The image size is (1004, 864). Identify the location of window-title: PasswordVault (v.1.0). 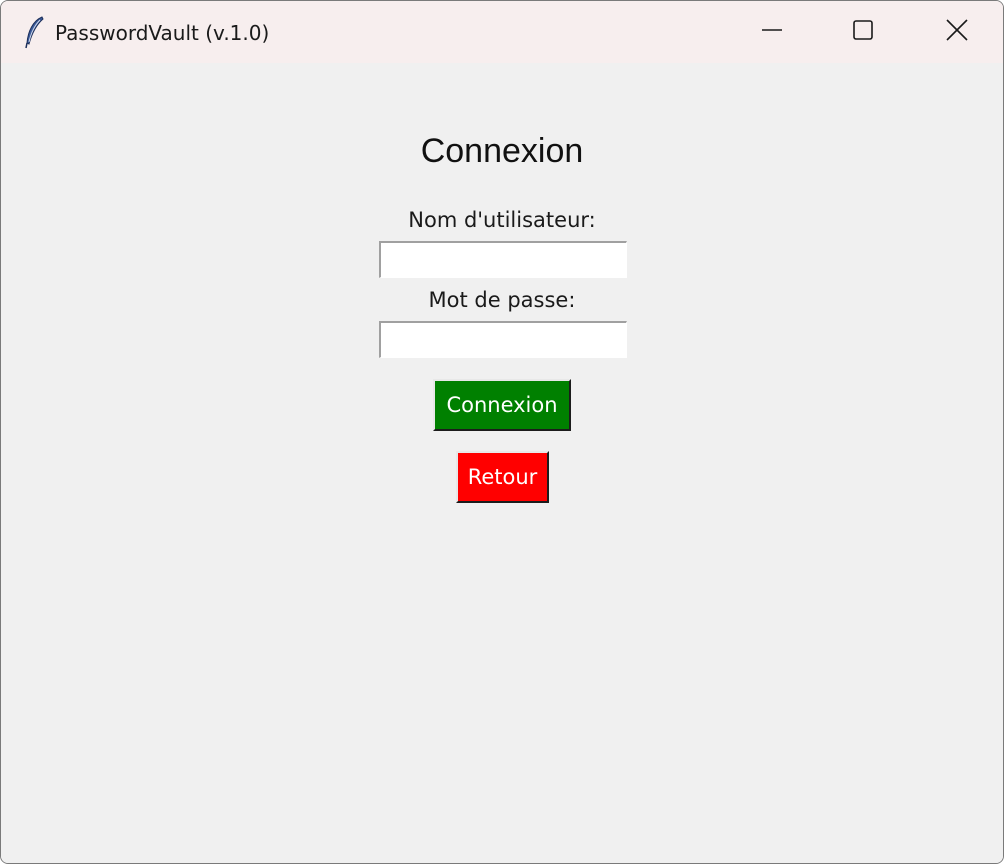
(162, 33).